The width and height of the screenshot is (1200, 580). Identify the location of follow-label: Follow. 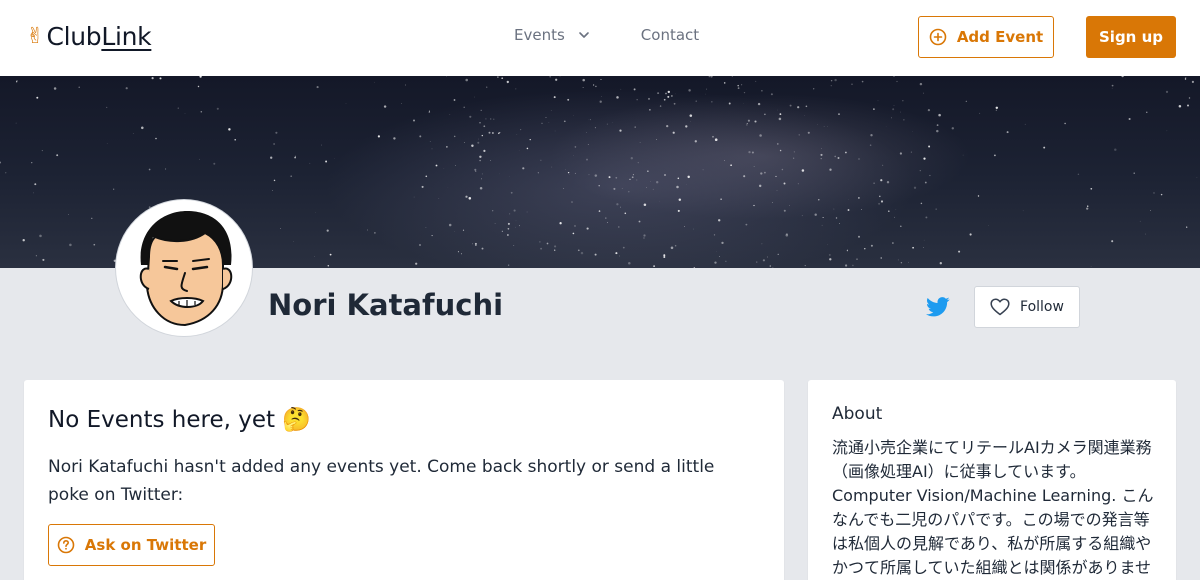
(1042, 307).